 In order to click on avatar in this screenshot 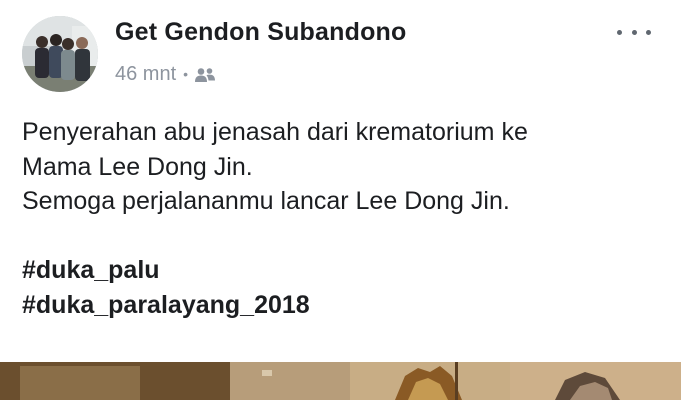, I will do `click(60, 54)`.